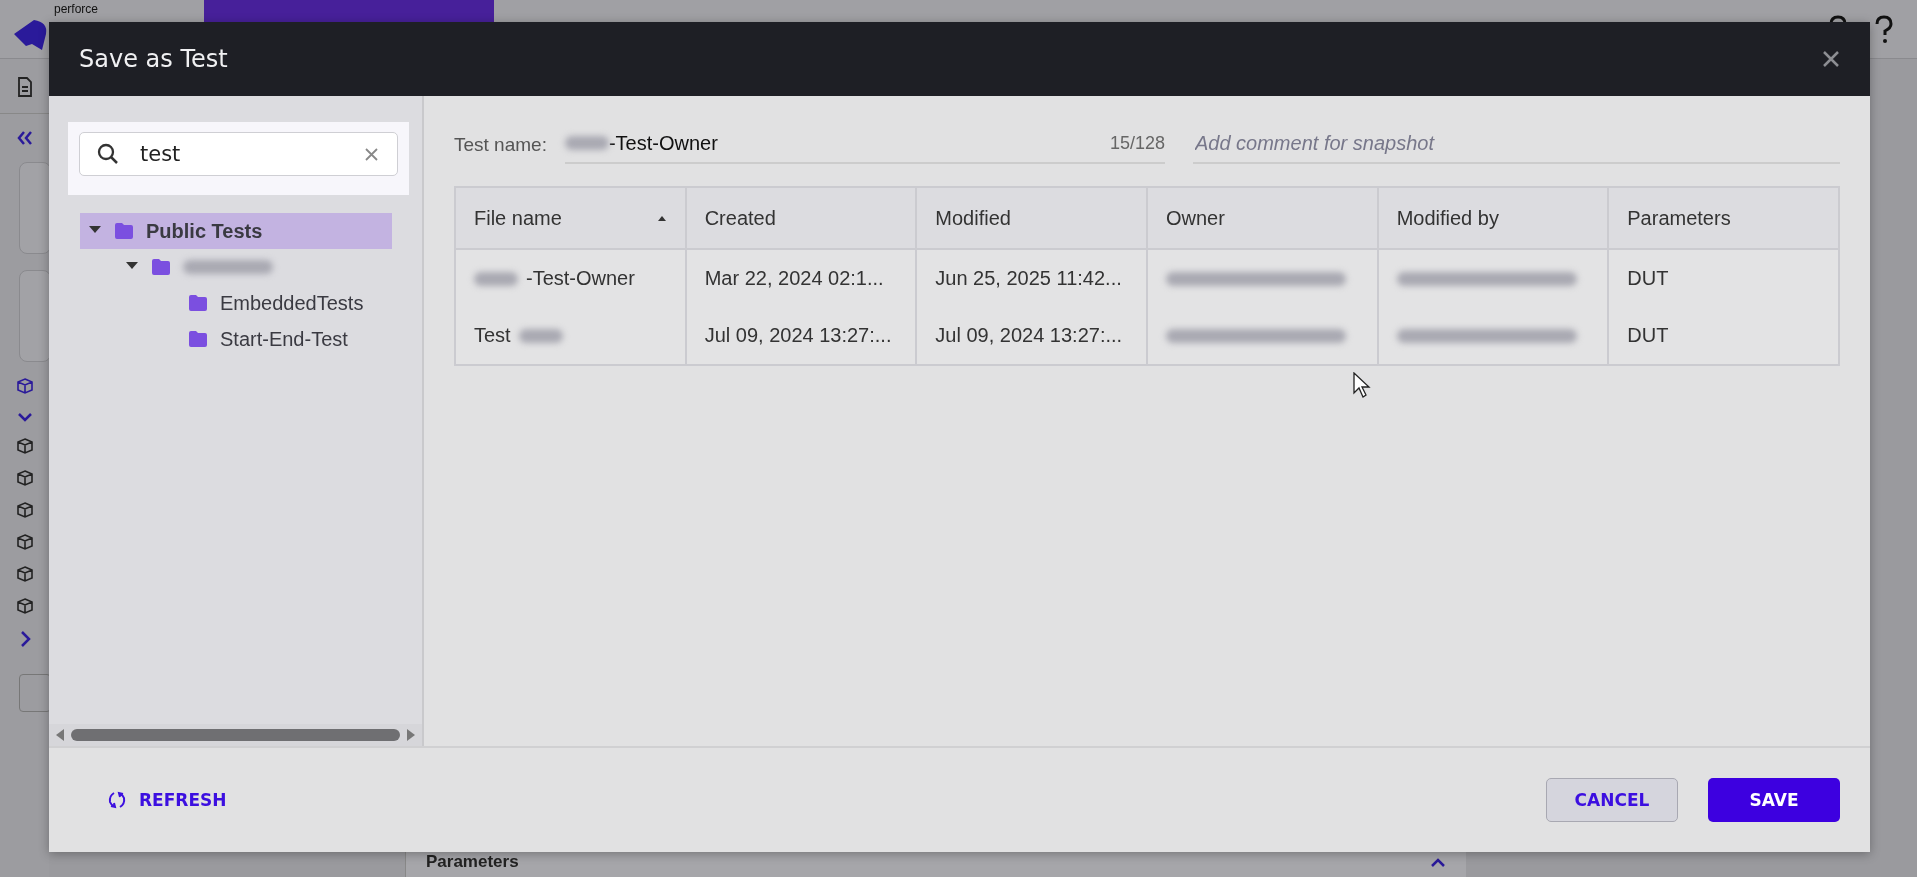  I want to click on collapse-icon, so click(24, 138).